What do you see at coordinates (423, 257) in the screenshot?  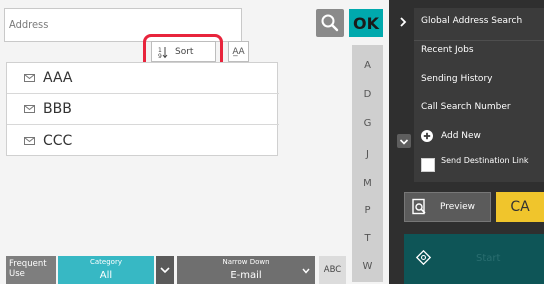 I see `start-diamond-icon` at bounding box center [423, 257].